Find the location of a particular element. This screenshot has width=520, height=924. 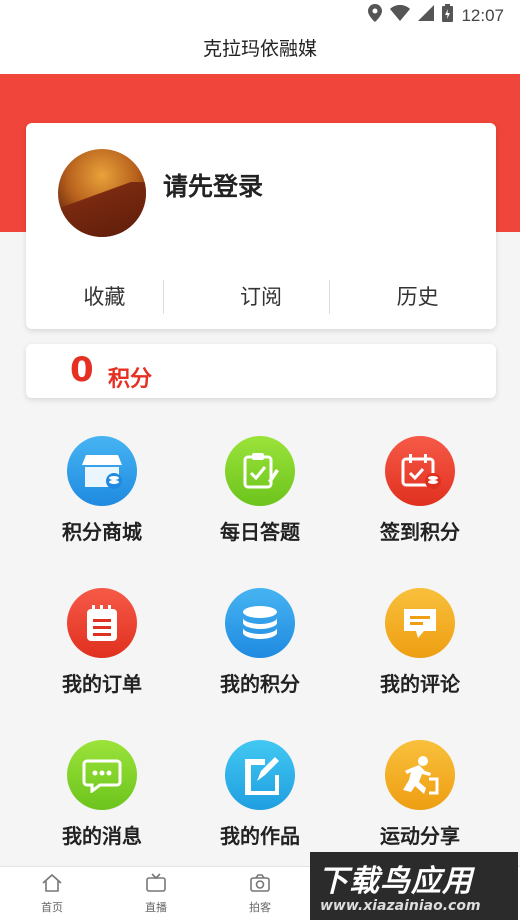

watermark-title: 下载鸟应用 is located at coordinates (395, 881).